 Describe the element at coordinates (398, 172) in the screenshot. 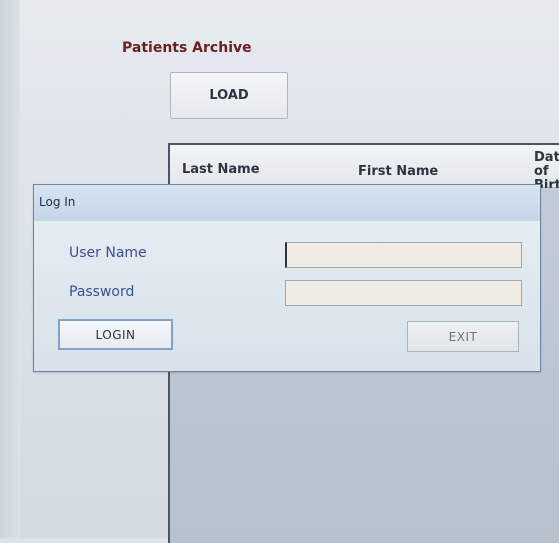

I see `column-header-first-name: First Name` at that location.